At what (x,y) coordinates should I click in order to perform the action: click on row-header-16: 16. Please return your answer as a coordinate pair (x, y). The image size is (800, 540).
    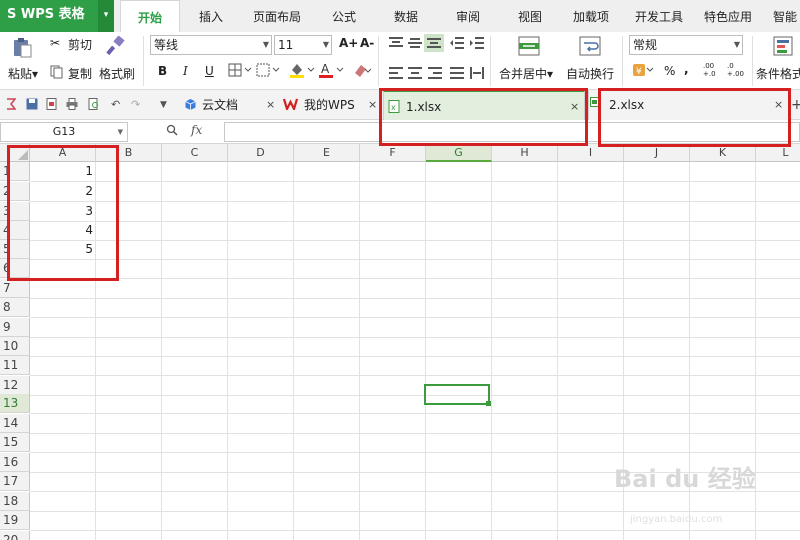
    Looking at the image, I should click on (15, 462).